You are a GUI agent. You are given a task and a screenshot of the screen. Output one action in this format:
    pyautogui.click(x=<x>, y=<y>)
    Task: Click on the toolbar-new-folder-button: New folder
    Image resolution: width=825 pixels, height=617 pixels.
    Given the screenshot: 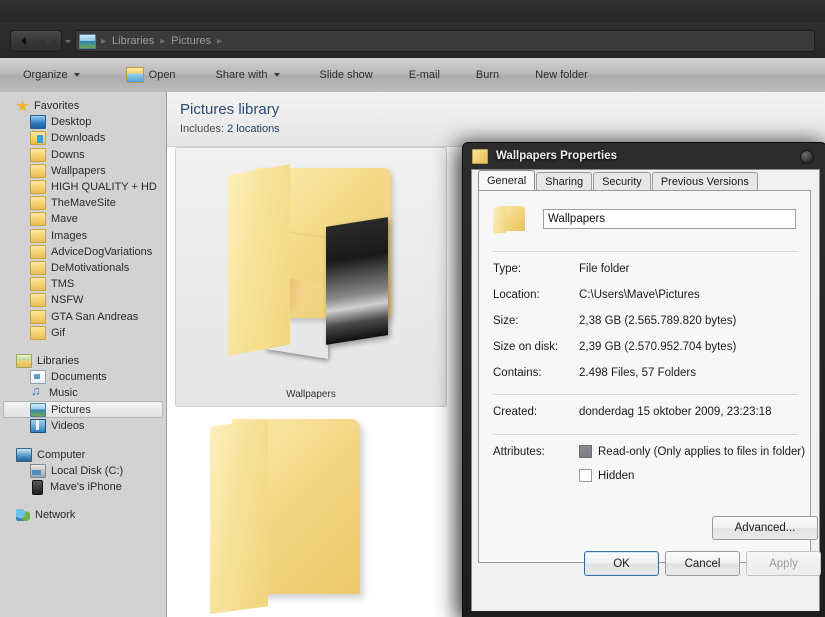 What is the action you would take?
    pyautogui.click(x=561, y=75)
    